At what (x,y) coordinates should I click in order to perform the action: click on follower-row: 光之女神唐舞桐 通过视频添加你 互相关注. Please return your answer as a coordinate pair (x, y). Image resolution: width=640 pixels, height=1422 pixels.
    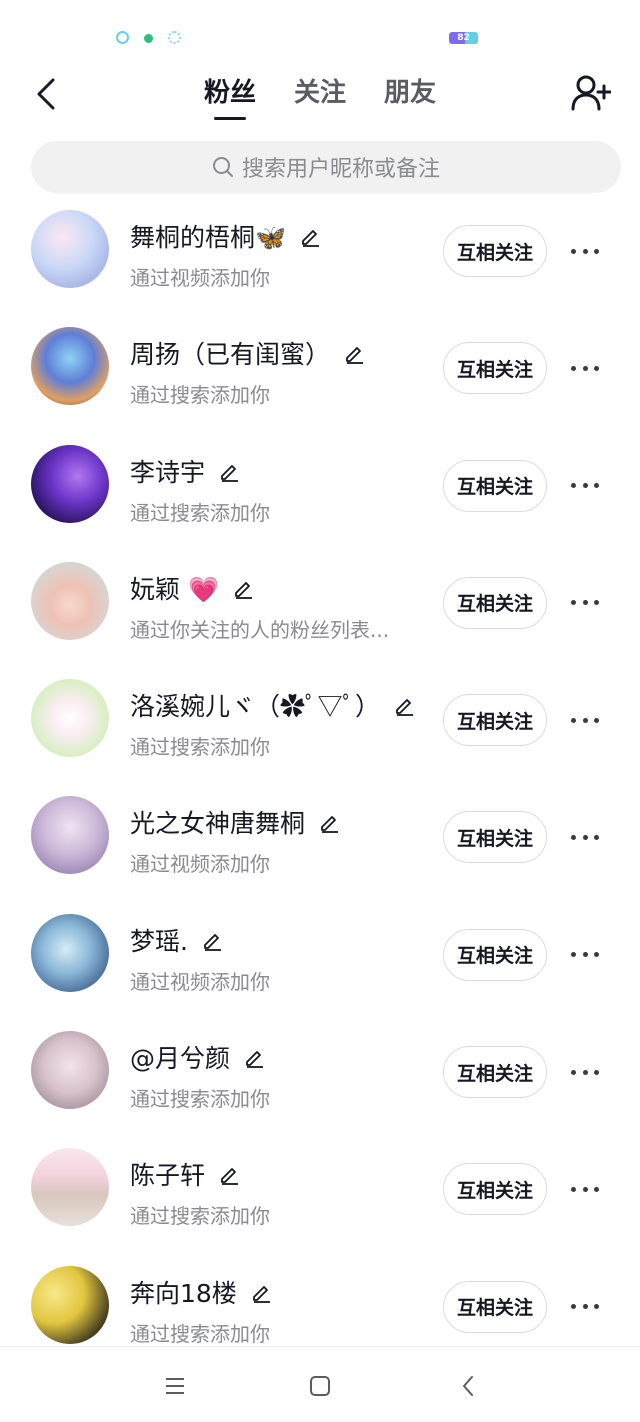
    Looking at the image, I should click on (320, 852).